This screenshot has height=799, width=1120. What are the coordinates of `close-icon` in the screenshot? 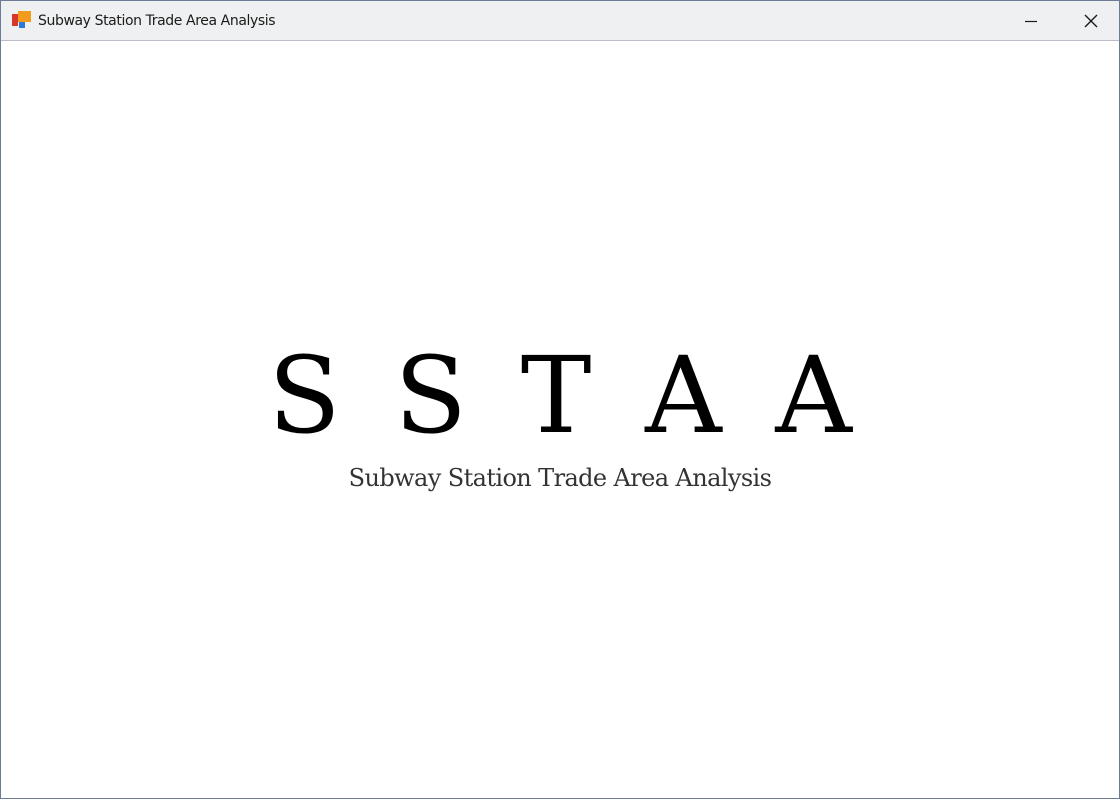 It's located at (1091, 20).